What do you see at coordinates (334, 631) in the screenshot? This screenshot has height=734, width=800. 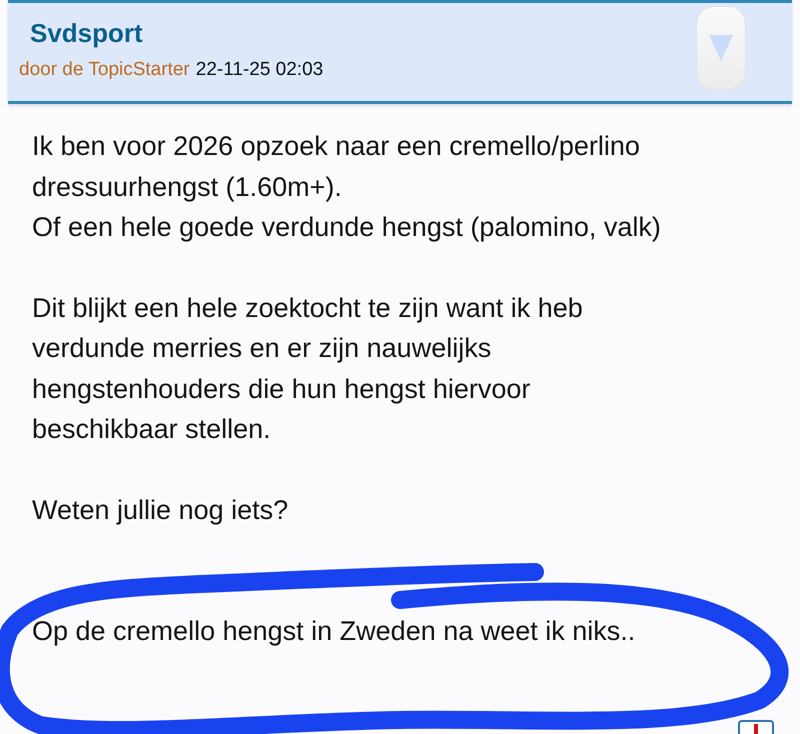 I see `post-paragraph: Op de cremello hengst in Zweden na weet ik niks..` at bounding box center [334, 631].